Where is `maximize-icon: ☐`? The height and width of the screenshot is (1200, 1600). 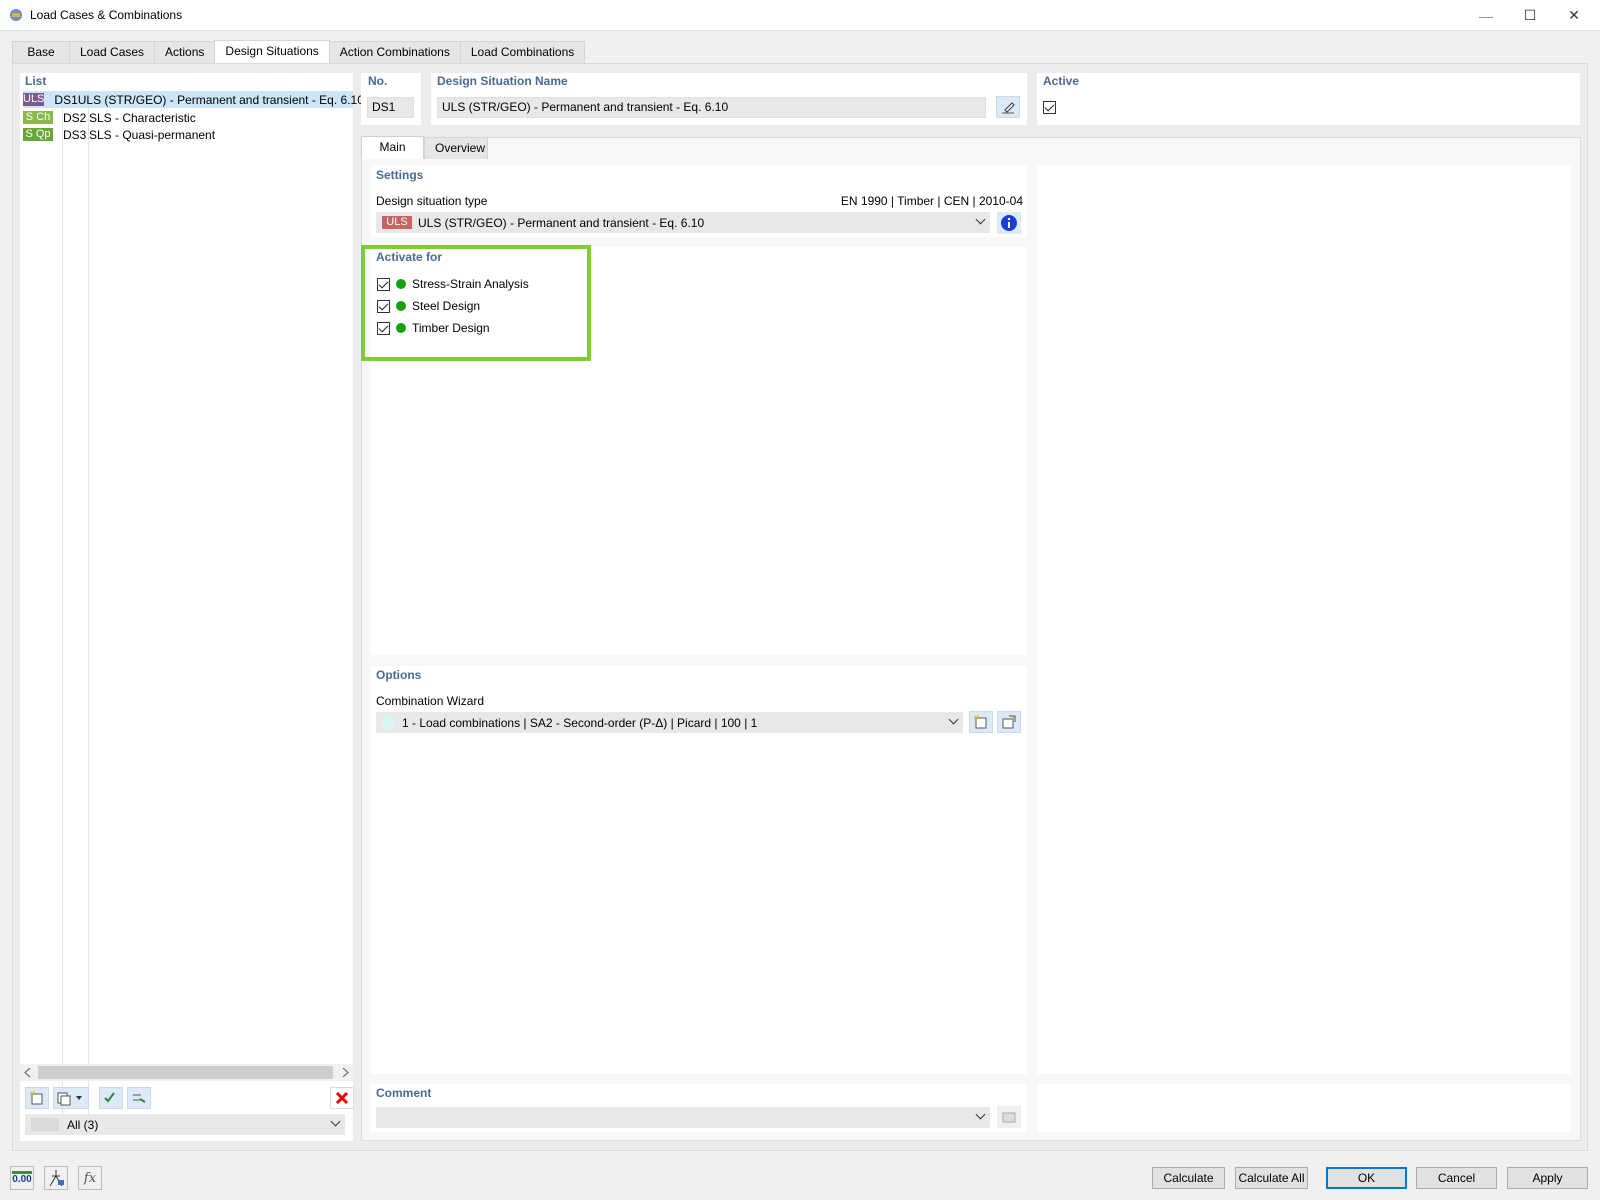
maximize-icon: ☐ is located at coordinates (1530, 15).